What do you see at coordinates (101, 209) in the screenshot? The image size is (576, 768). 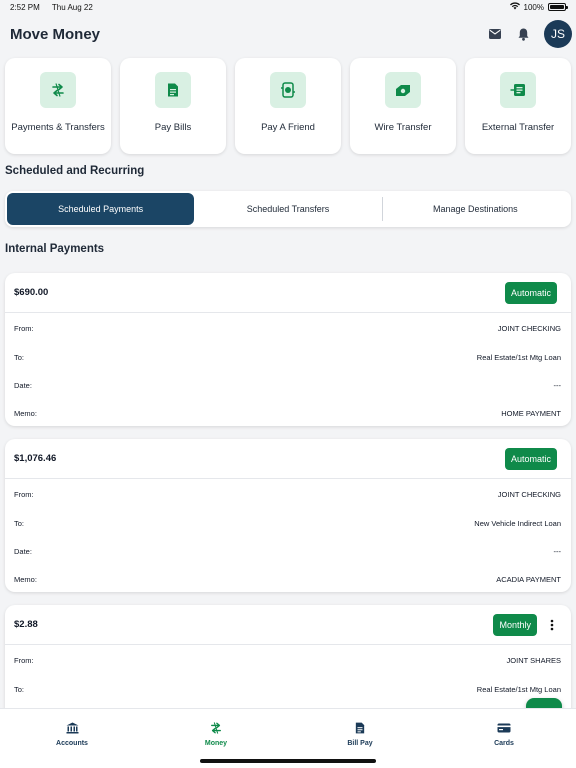 I see `tab-scheduled-payments: Scheduled Payments` at bounding box center [101, 209].